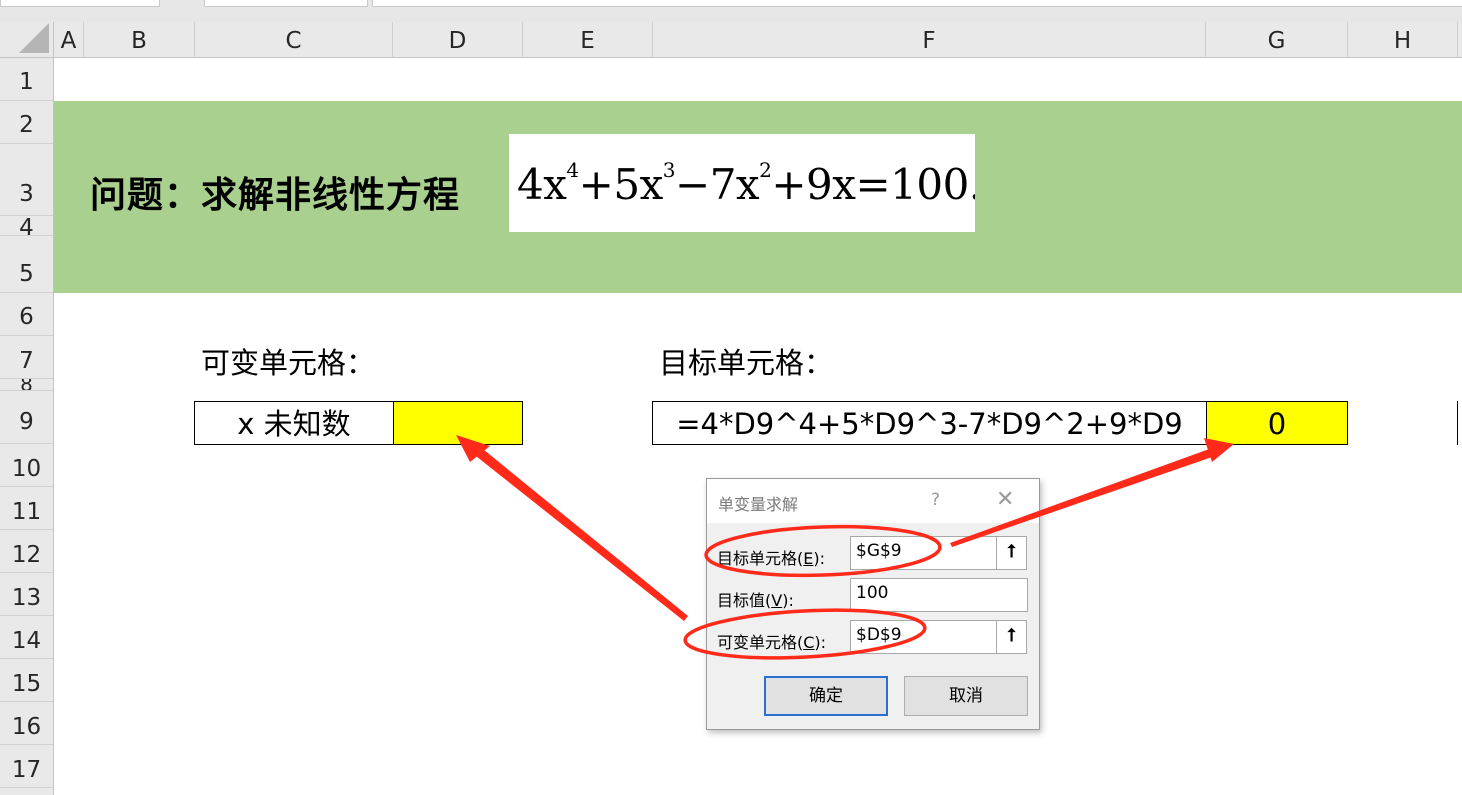 This screenshot has width=1462, height=795. I want to click on variable-cell-heading: 可变单元格：, so click(288, 363).